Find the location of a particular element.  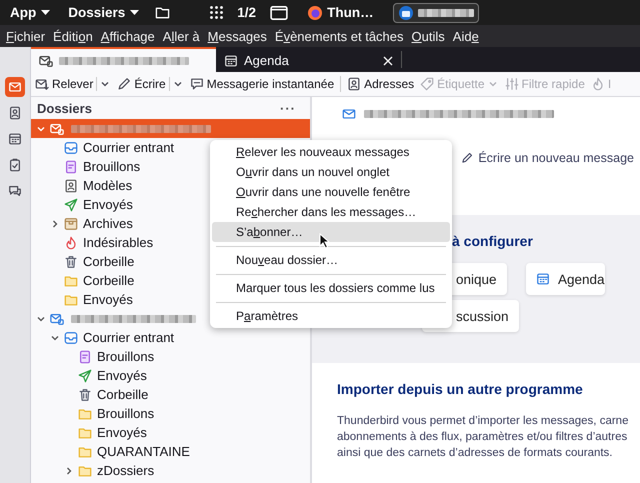

folder-item: Indésirables is located at coordinates (92, 242).